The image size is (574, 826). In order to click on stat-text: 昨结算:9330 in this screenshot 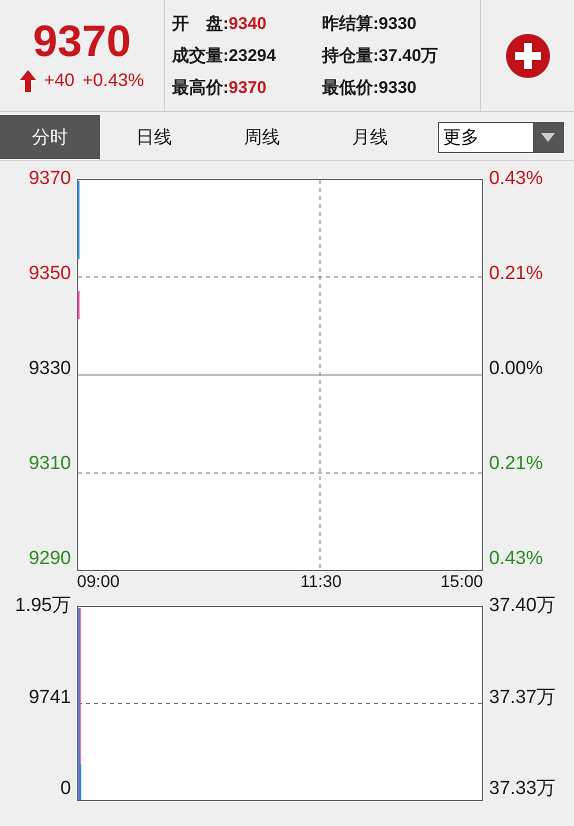, I will do `click(370, 23)`.